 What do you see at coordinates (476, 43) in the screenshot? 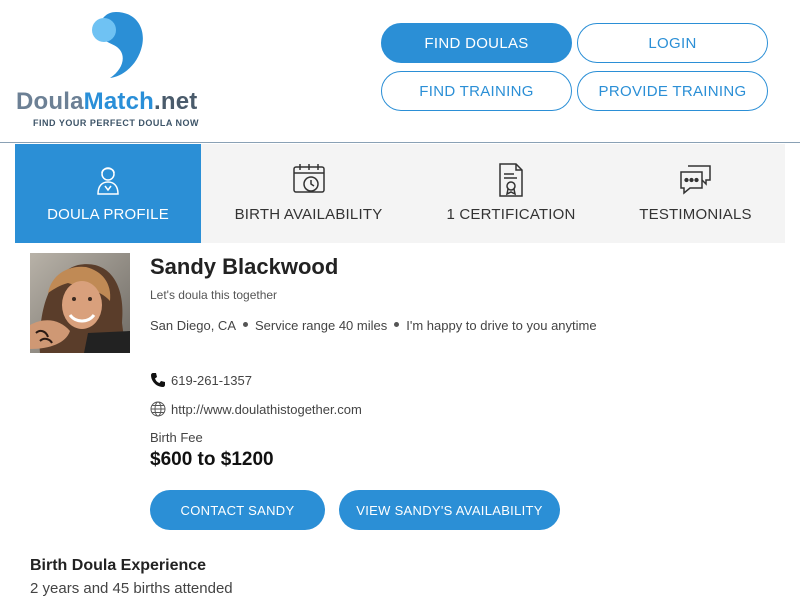
I see `find-doulas-button: FIND DOULAS` at bounding box center [476, 43].